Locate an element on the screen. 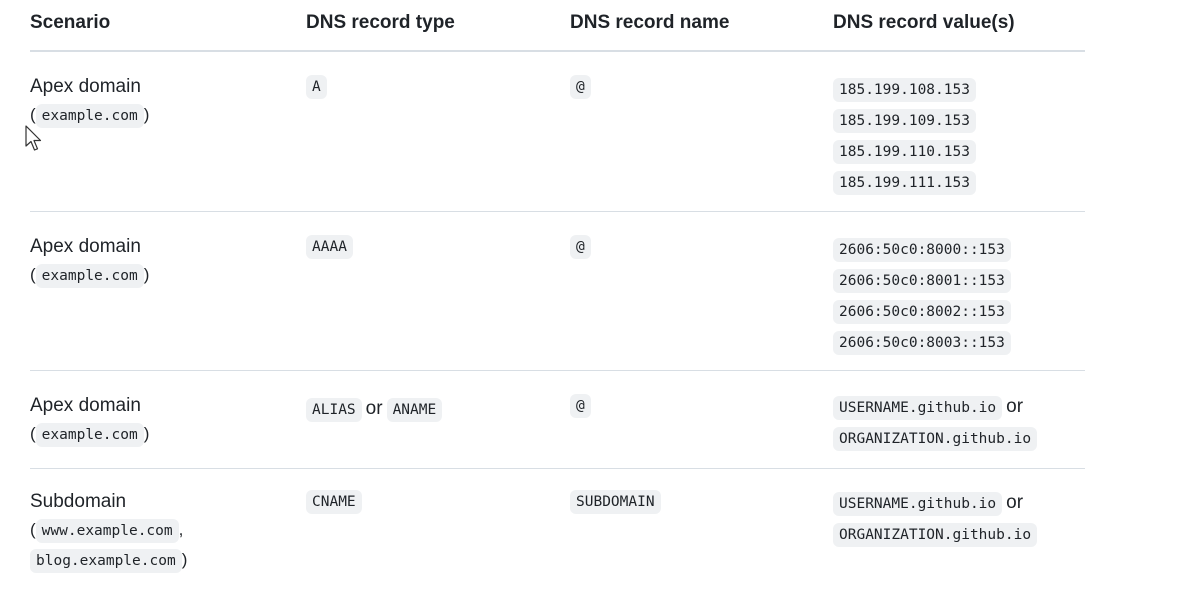 The height and width of the screenshot is (597, 1192). code-domain: www.example.com is located at coordinates (107, 531).